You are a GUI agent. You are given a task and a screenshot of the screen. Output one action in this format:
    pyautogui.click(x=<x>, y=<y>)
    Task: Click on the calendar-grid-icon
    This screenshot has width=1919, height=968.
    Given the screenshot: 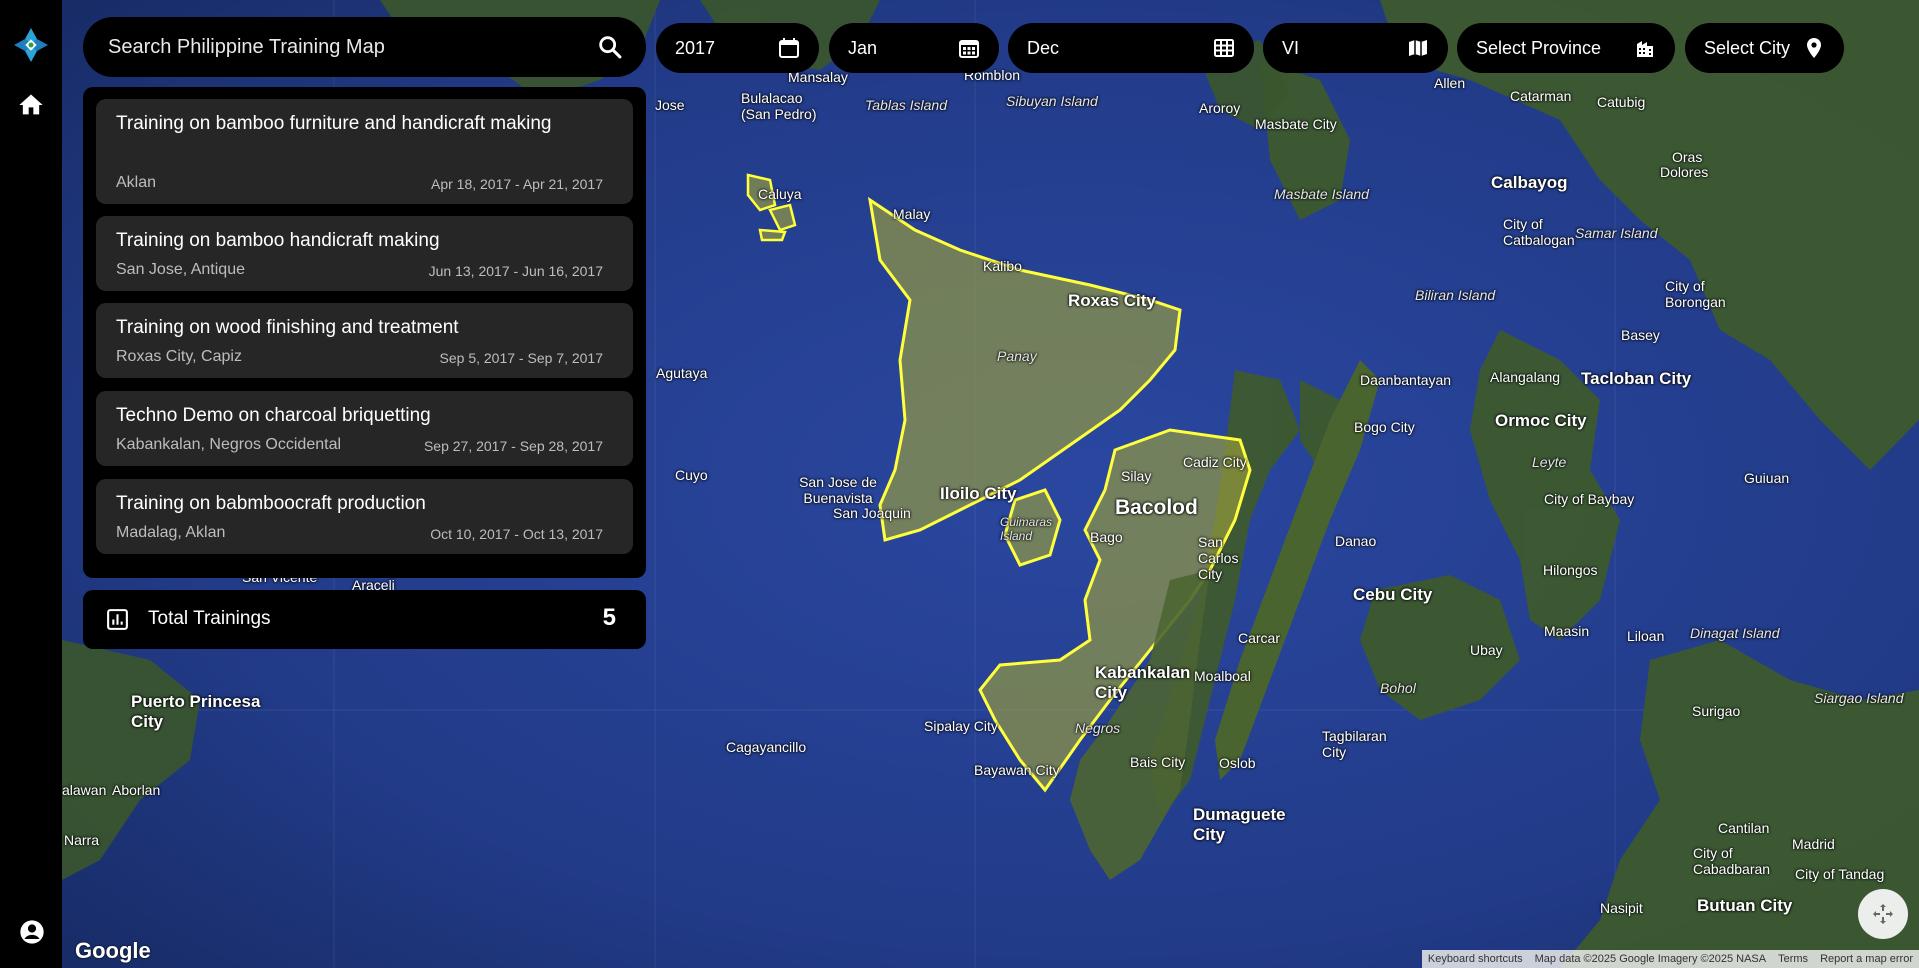 What is the action you would take?
    pyautogui.click(x=969, y=48)
    